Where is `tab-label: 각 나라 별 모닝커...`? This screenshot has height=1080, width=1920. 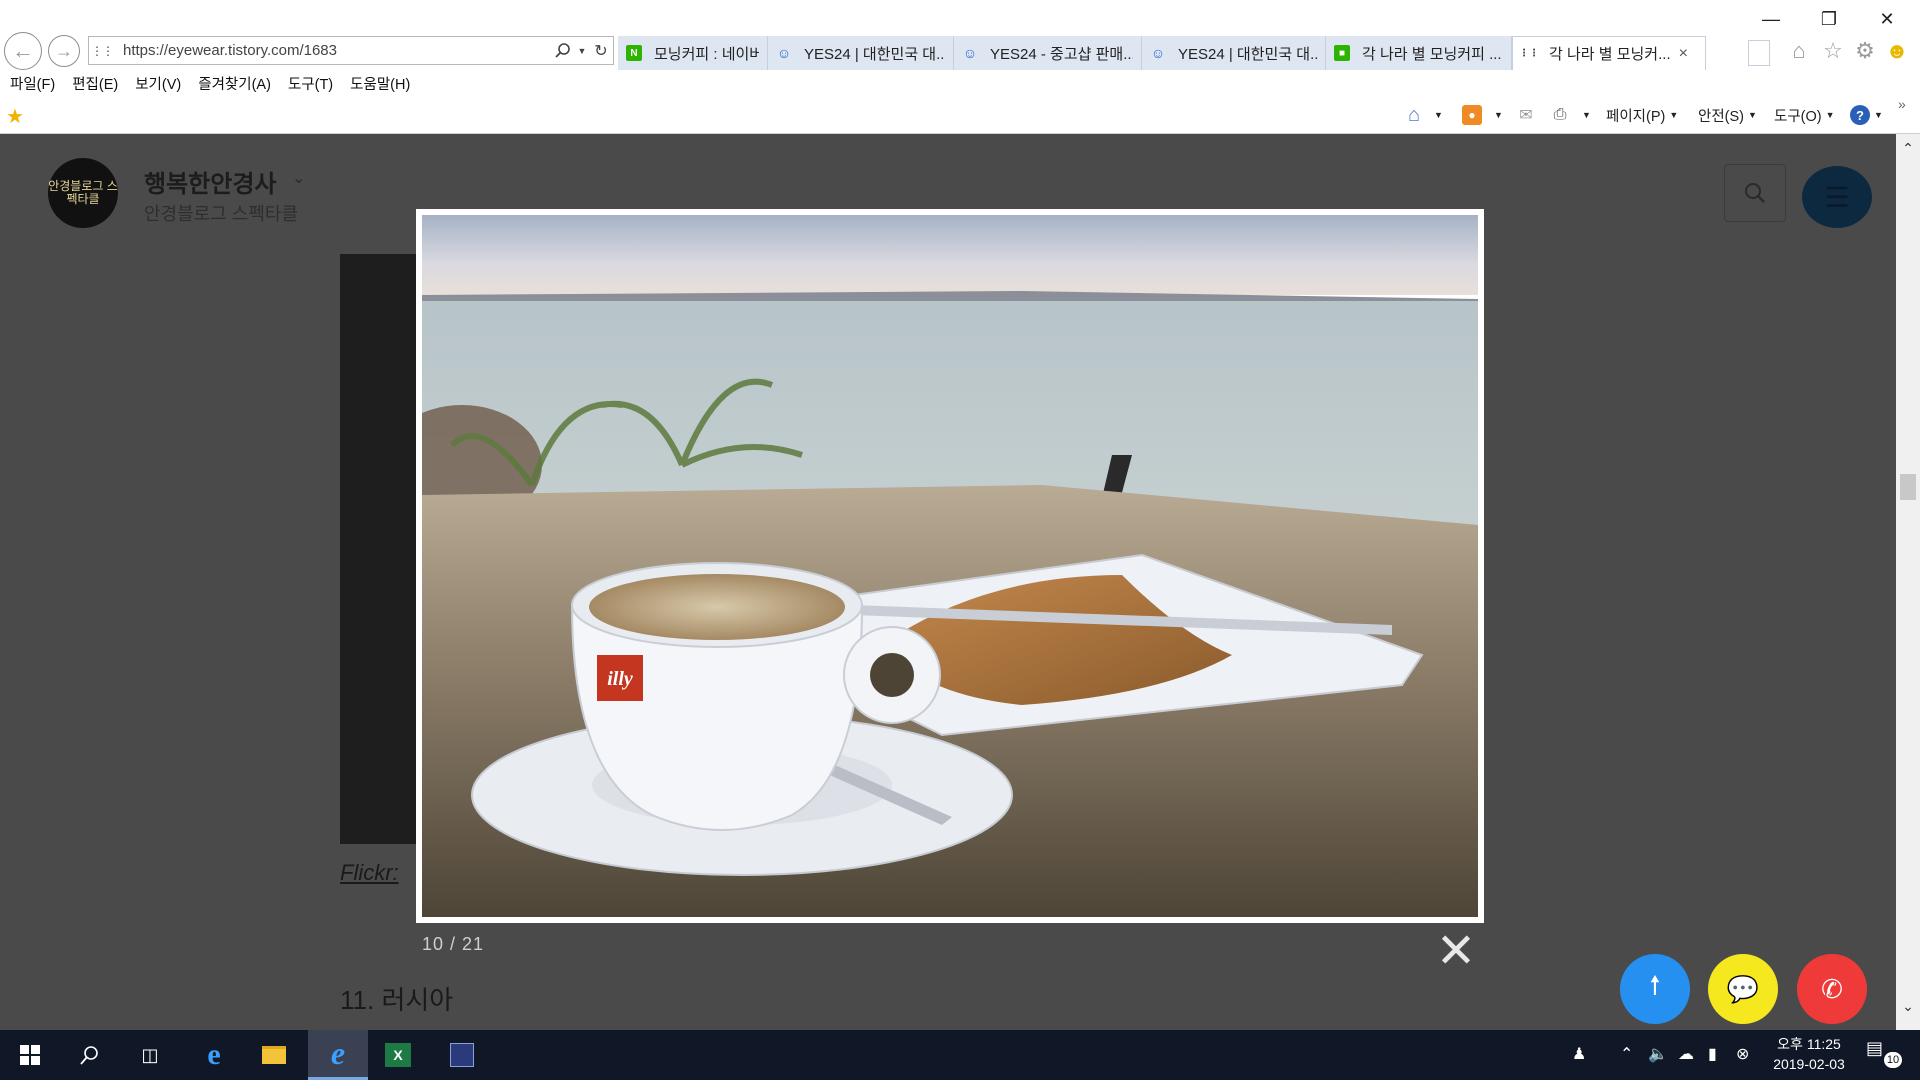 tab-label: 각 나라 별 모닝커... is located at coordinates (1610, 54).